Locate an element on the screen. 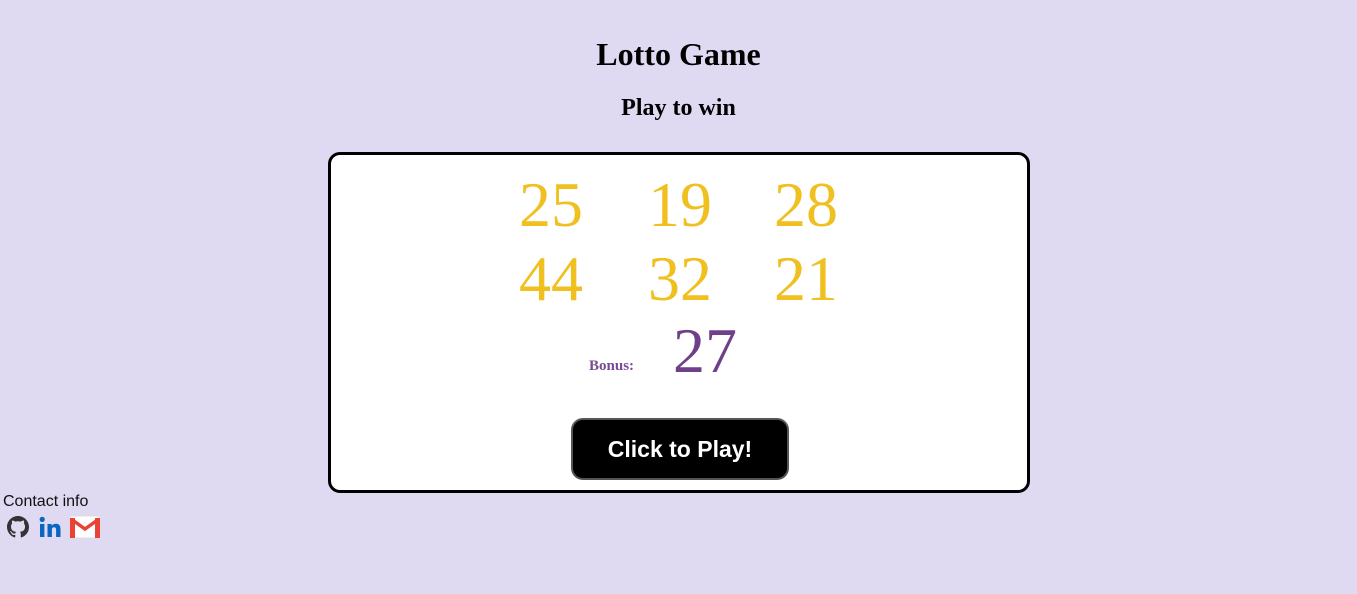 Image resolution: width=1357 pixels, height=594 pixels. page-subtitle: Play to win is located at coordinates (678, 108).